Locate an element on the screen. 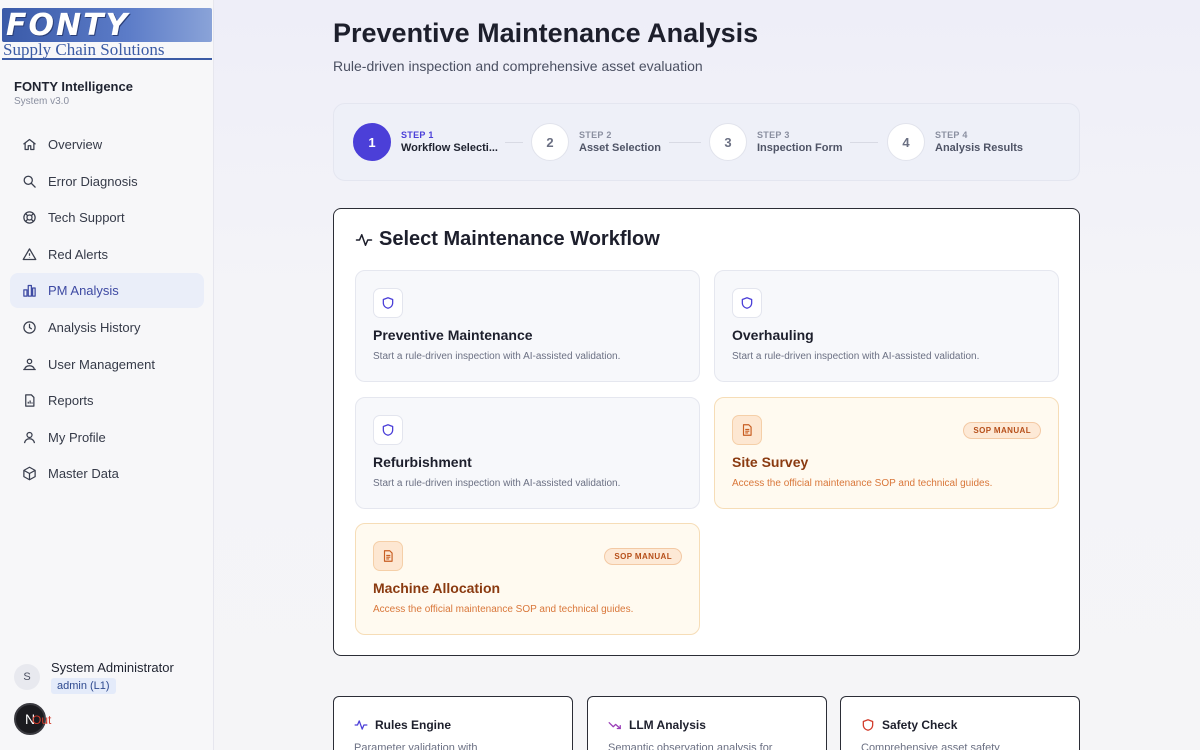  sign-out-button: N Out is located at coordinates (32, 719).